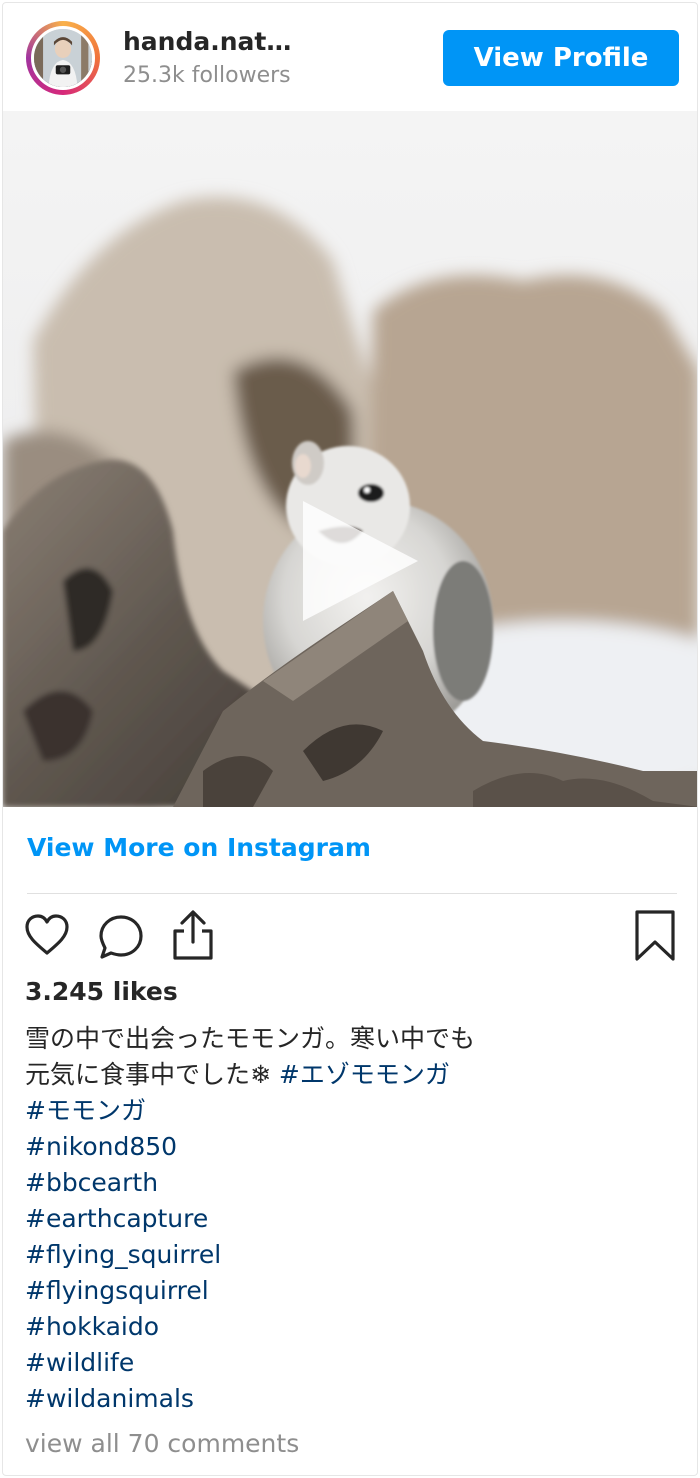 This screenshot has height=1478, width=700. Describe the element at coordinates (207, 75) in the screenshot. I see `follower-count: 25.3k followers` at that location.